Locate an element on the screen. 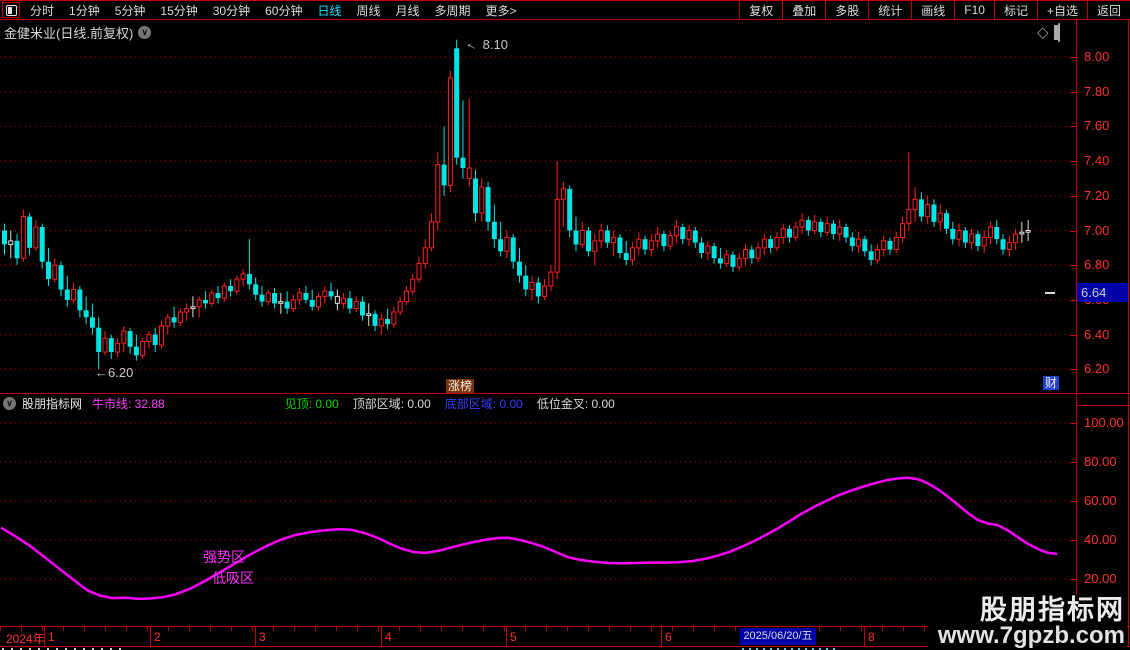  chart-title-bar: 金健米业(日线.前复权) ∨ is located at coordinates (78, 32).